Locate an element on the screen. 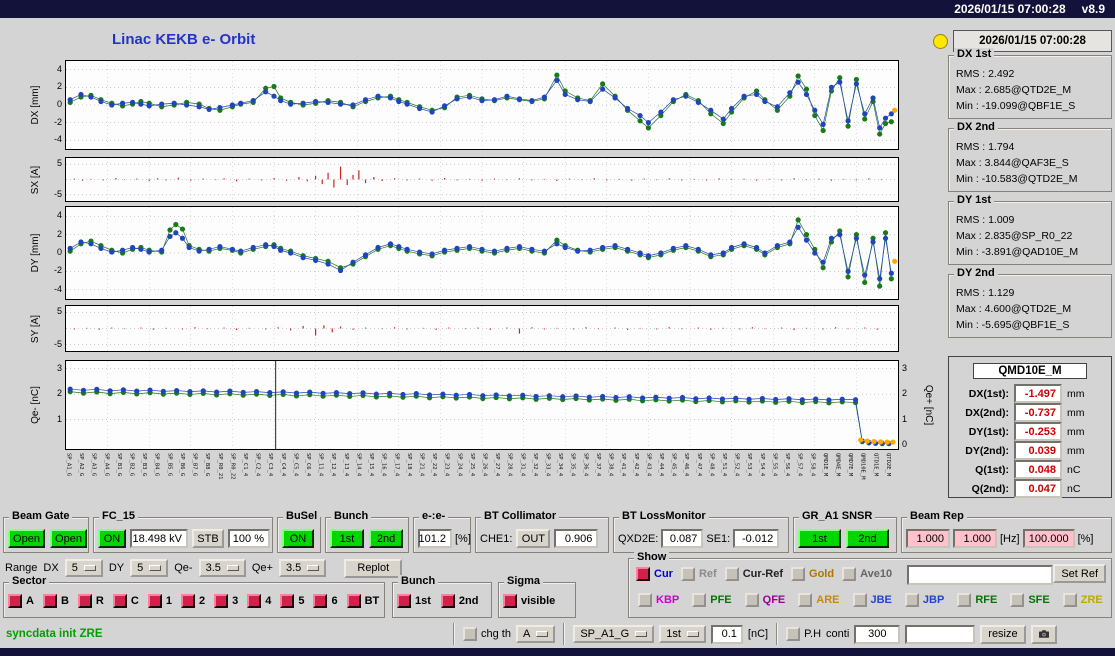 This screenshot has height=656, width=1115. set-ref-button: Set Ref is located at coordinates (1079, 573).